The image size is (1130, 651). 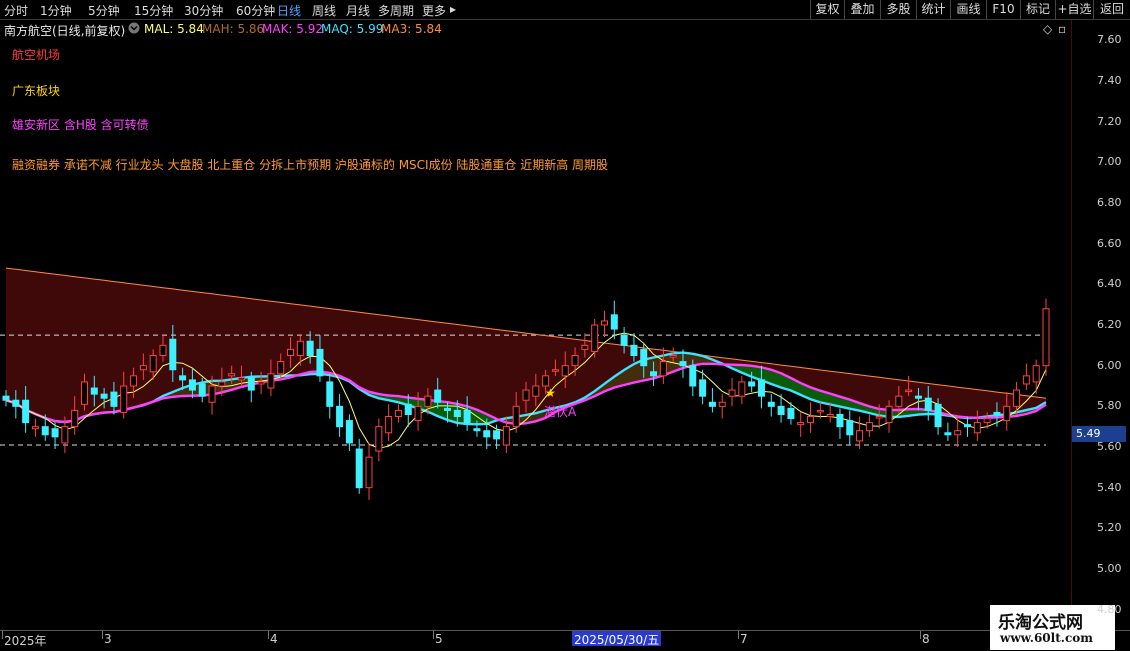 What do you see at coordinates (25, 641) in the screenshot?
I see `x-tick-label: 2025年` at bounding box center [25, 641].